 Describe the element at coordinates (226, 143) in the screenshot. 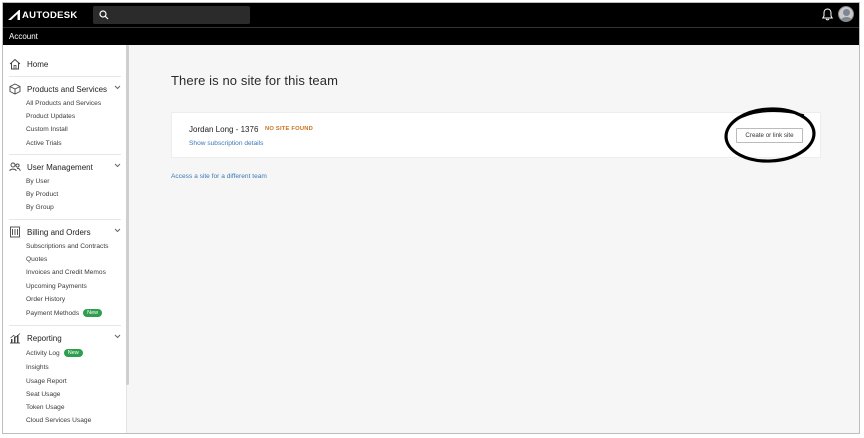

I see `show-subscription-details-link: Show subscription details` at that location.